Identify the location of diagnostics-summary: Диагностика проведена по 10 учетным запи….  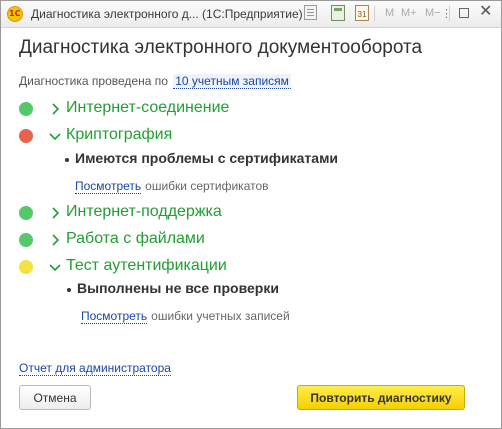
(155, 81).